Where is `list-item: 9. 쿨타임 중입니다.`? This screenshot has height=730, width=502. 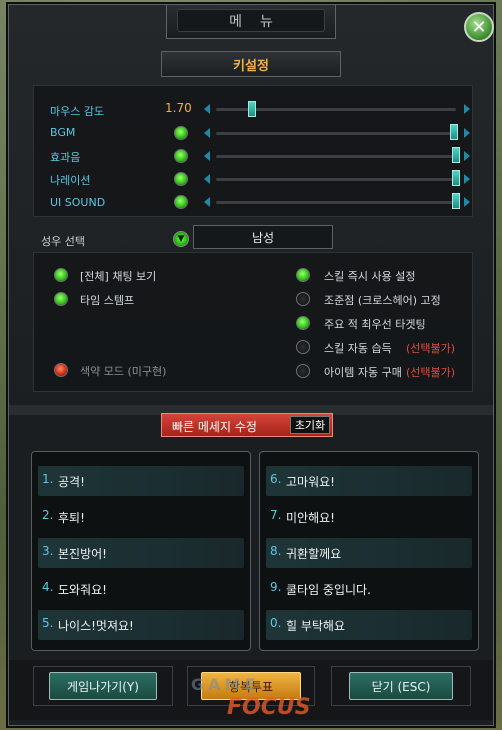 list-item: 9. 쿨타임 중입니다. is located at coordinates (369, 589).